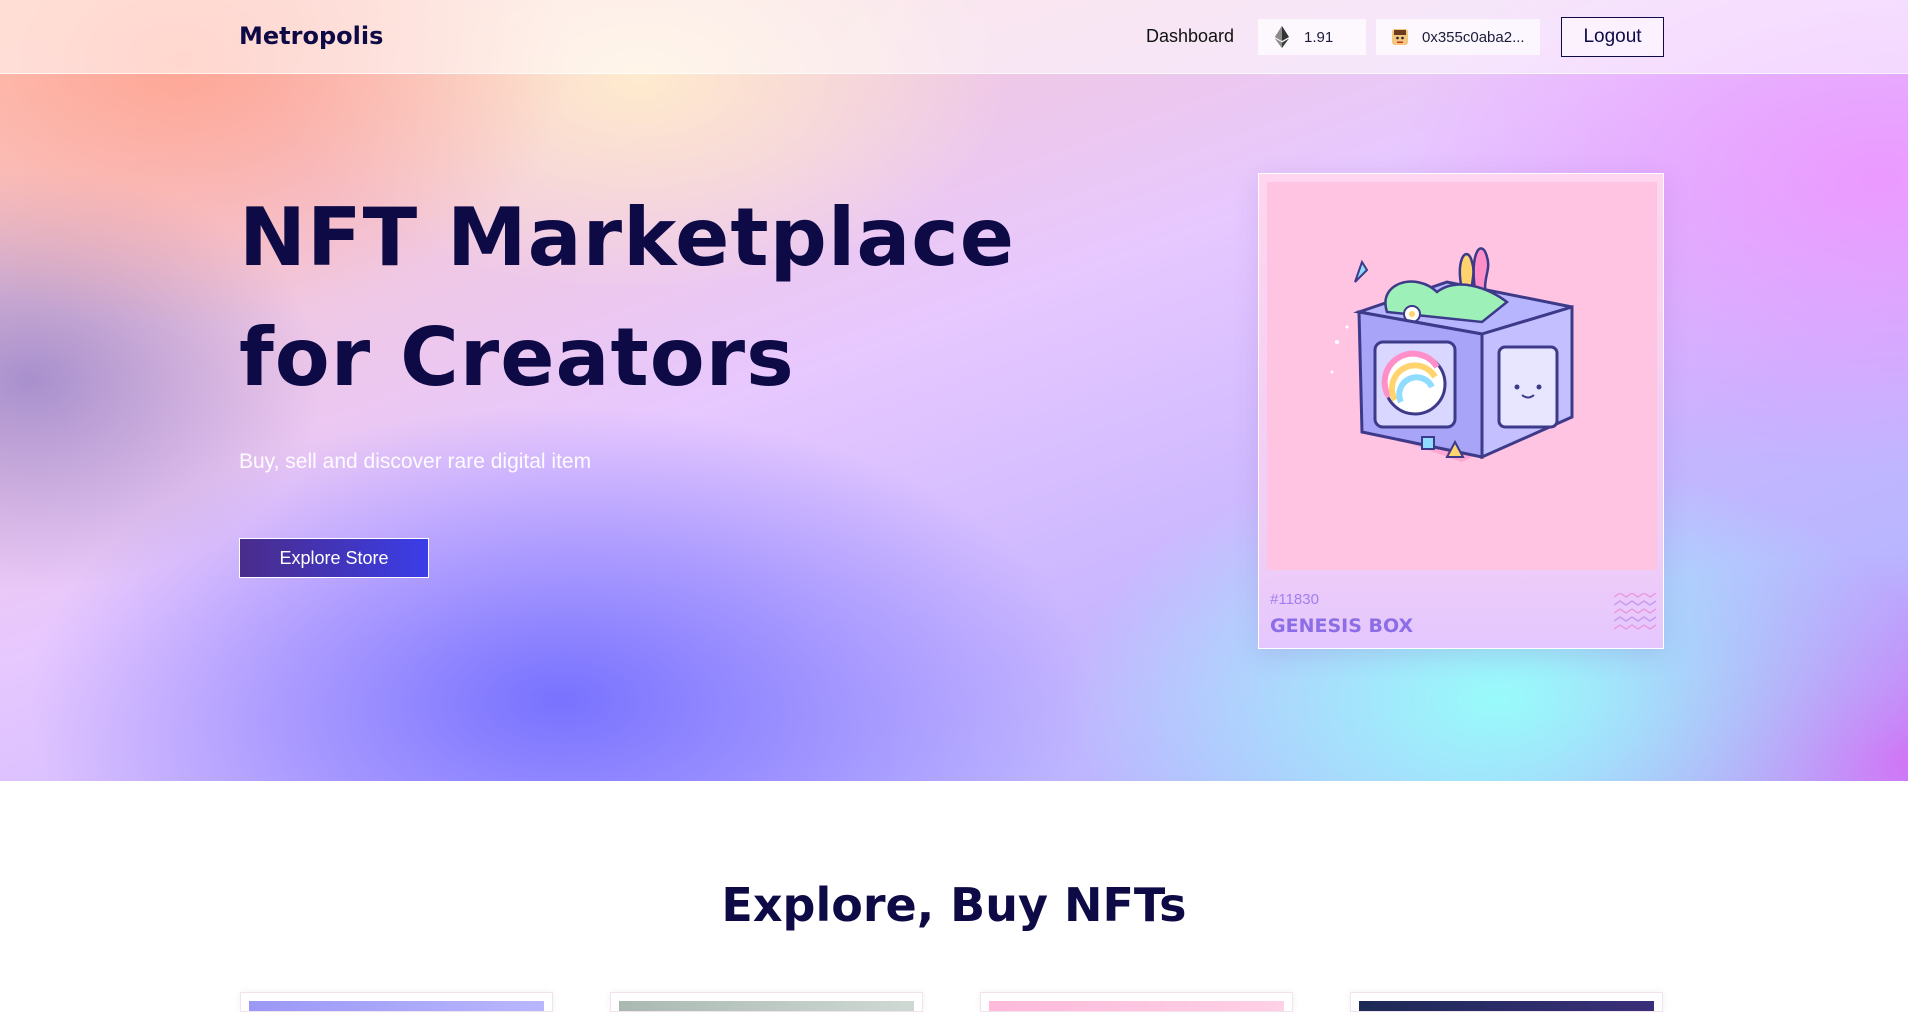 This screenshot has height=1012, width=1908. I want to click on eth-balance-pill: 1.91, so click(1312, 37).